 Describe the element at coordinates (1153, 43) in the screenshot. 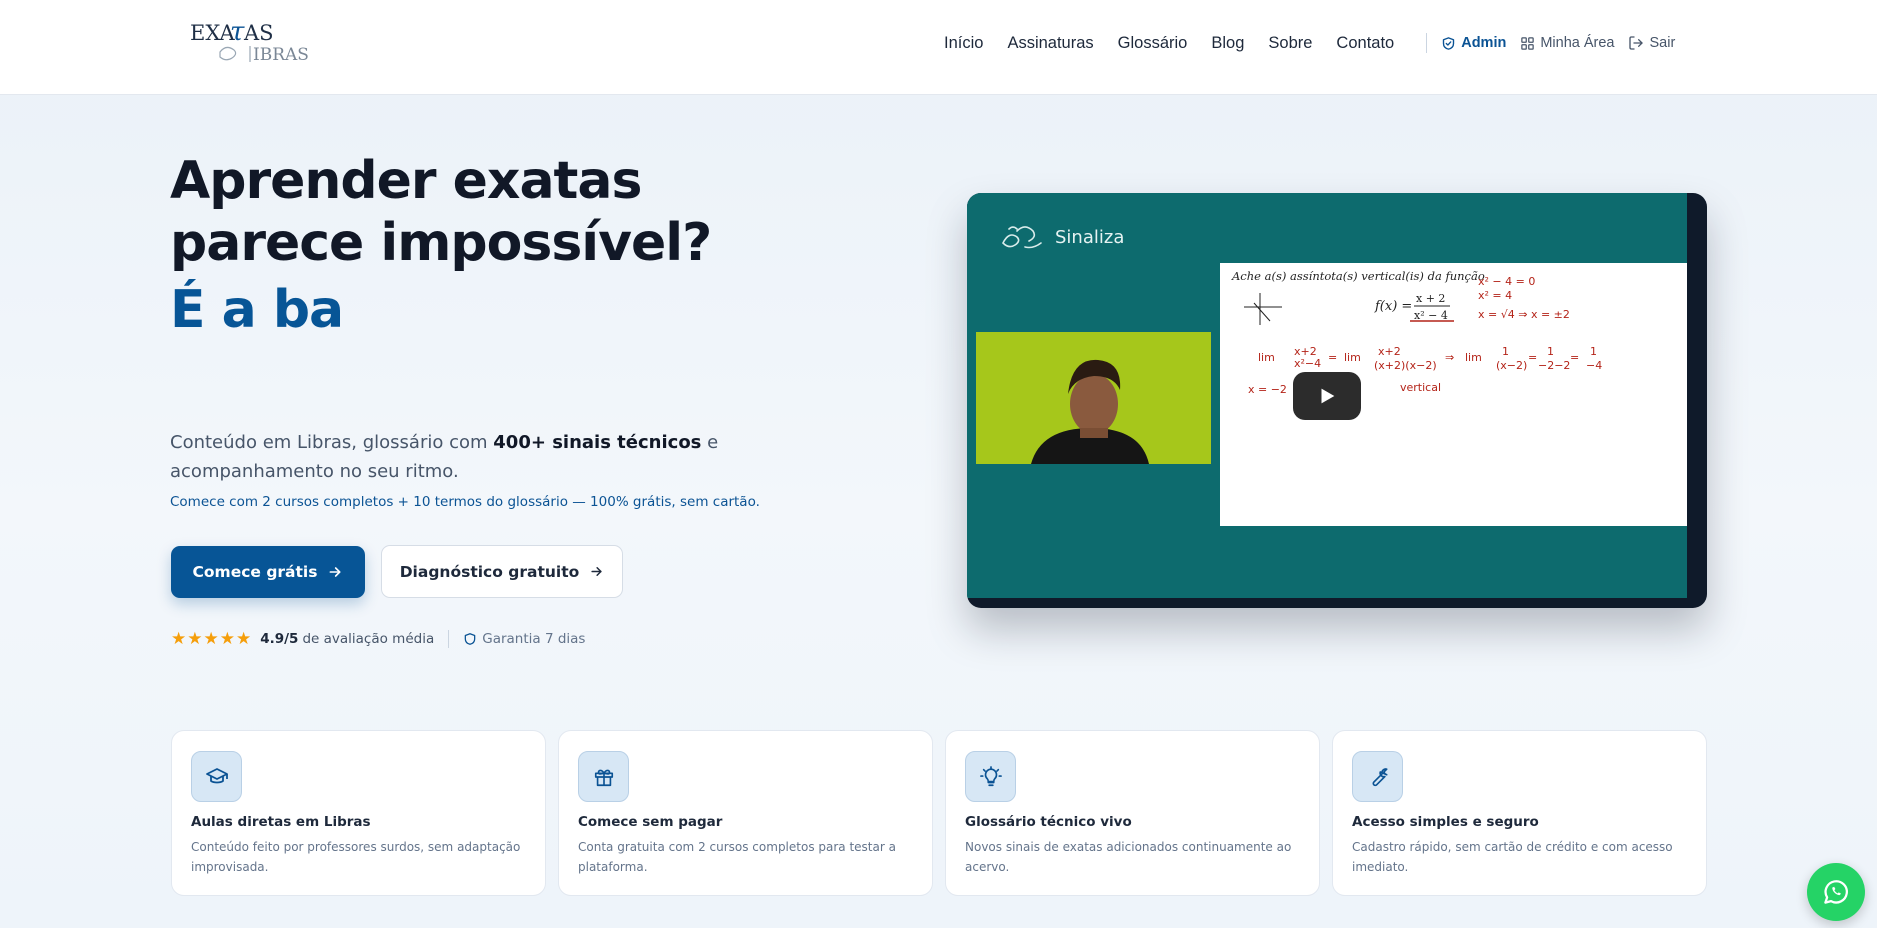

I see `nav-glossario: Glossário` at that location.